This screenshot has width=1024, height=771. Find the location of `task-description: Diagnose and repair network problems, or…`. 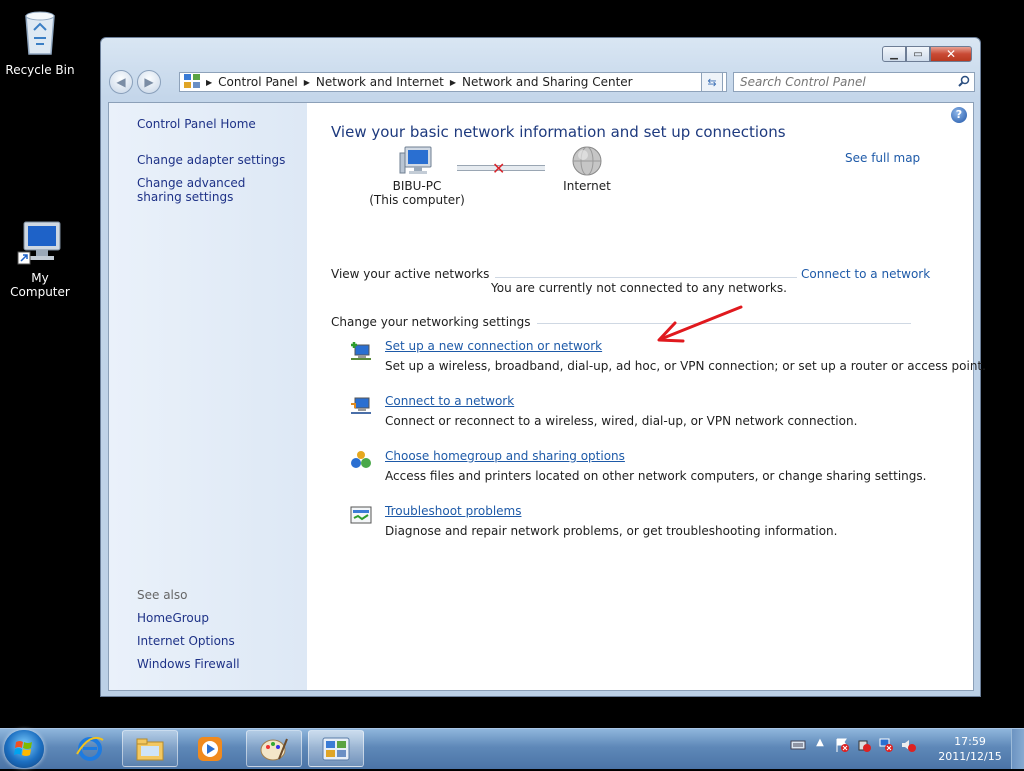

task-description: Diagnose and repair network problems, or… is located at coordinates (611, 531).